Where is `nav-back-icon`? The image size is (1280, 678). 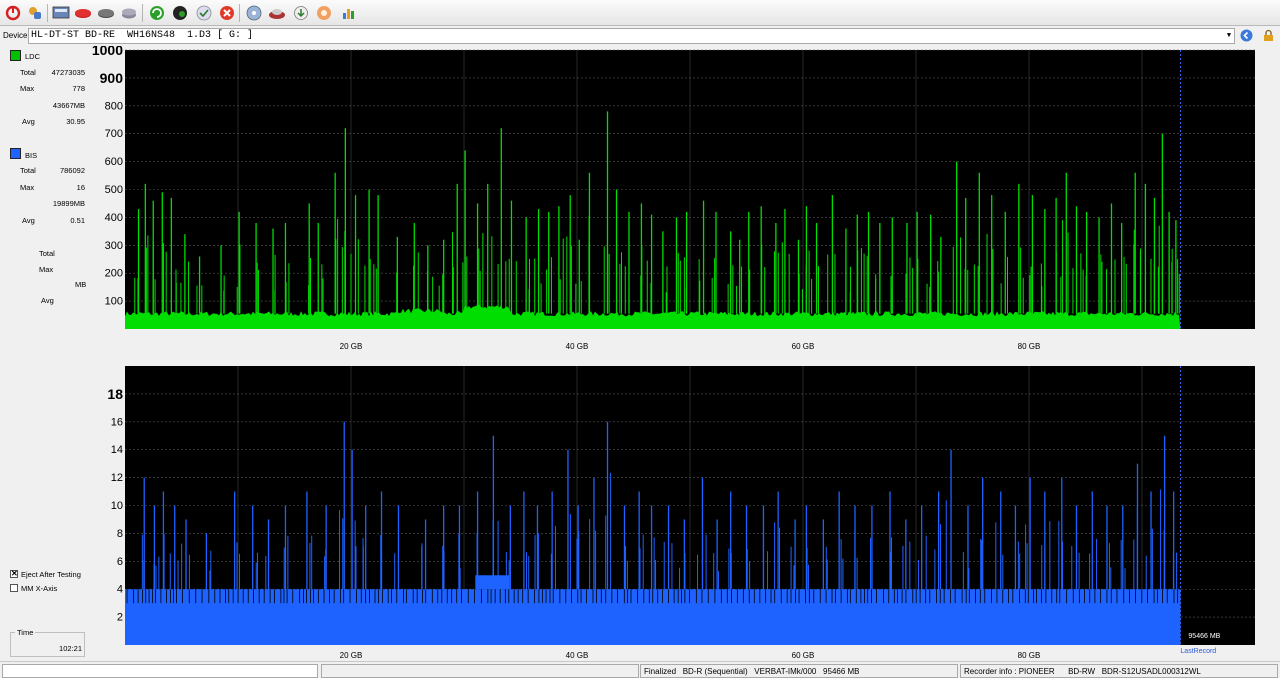 nav-back-icon is located at coordinates (1246, 35).